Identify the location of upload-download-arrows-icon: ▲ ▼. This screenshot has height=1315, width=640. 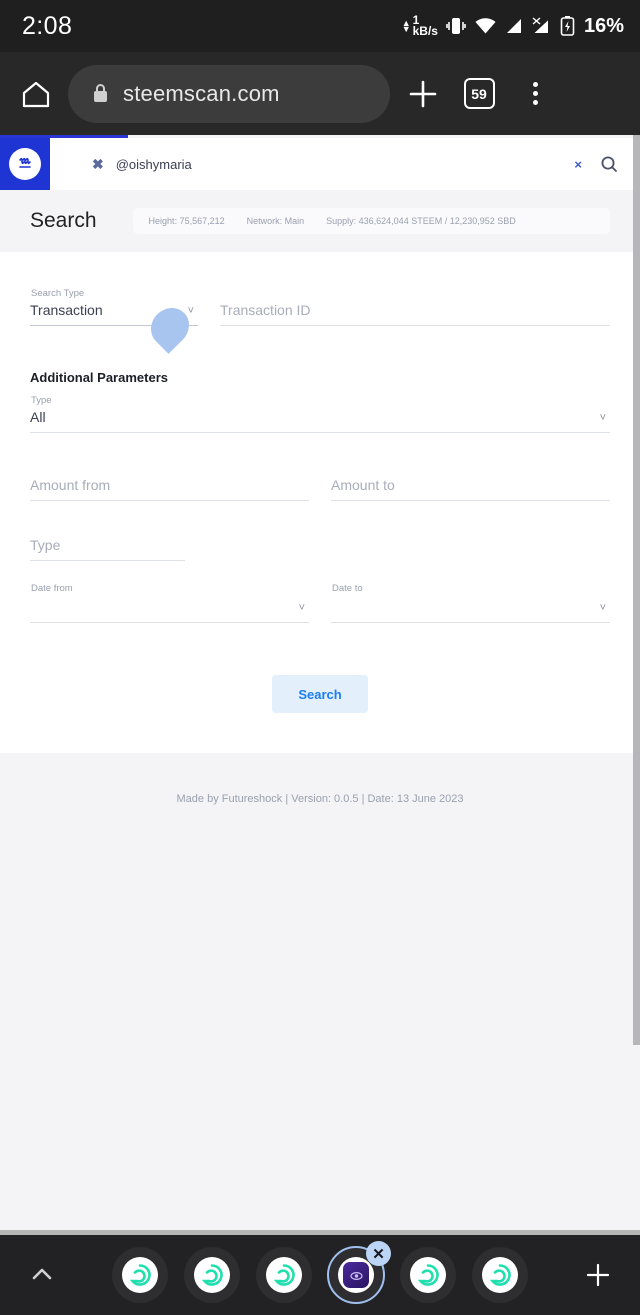
(406, 26).